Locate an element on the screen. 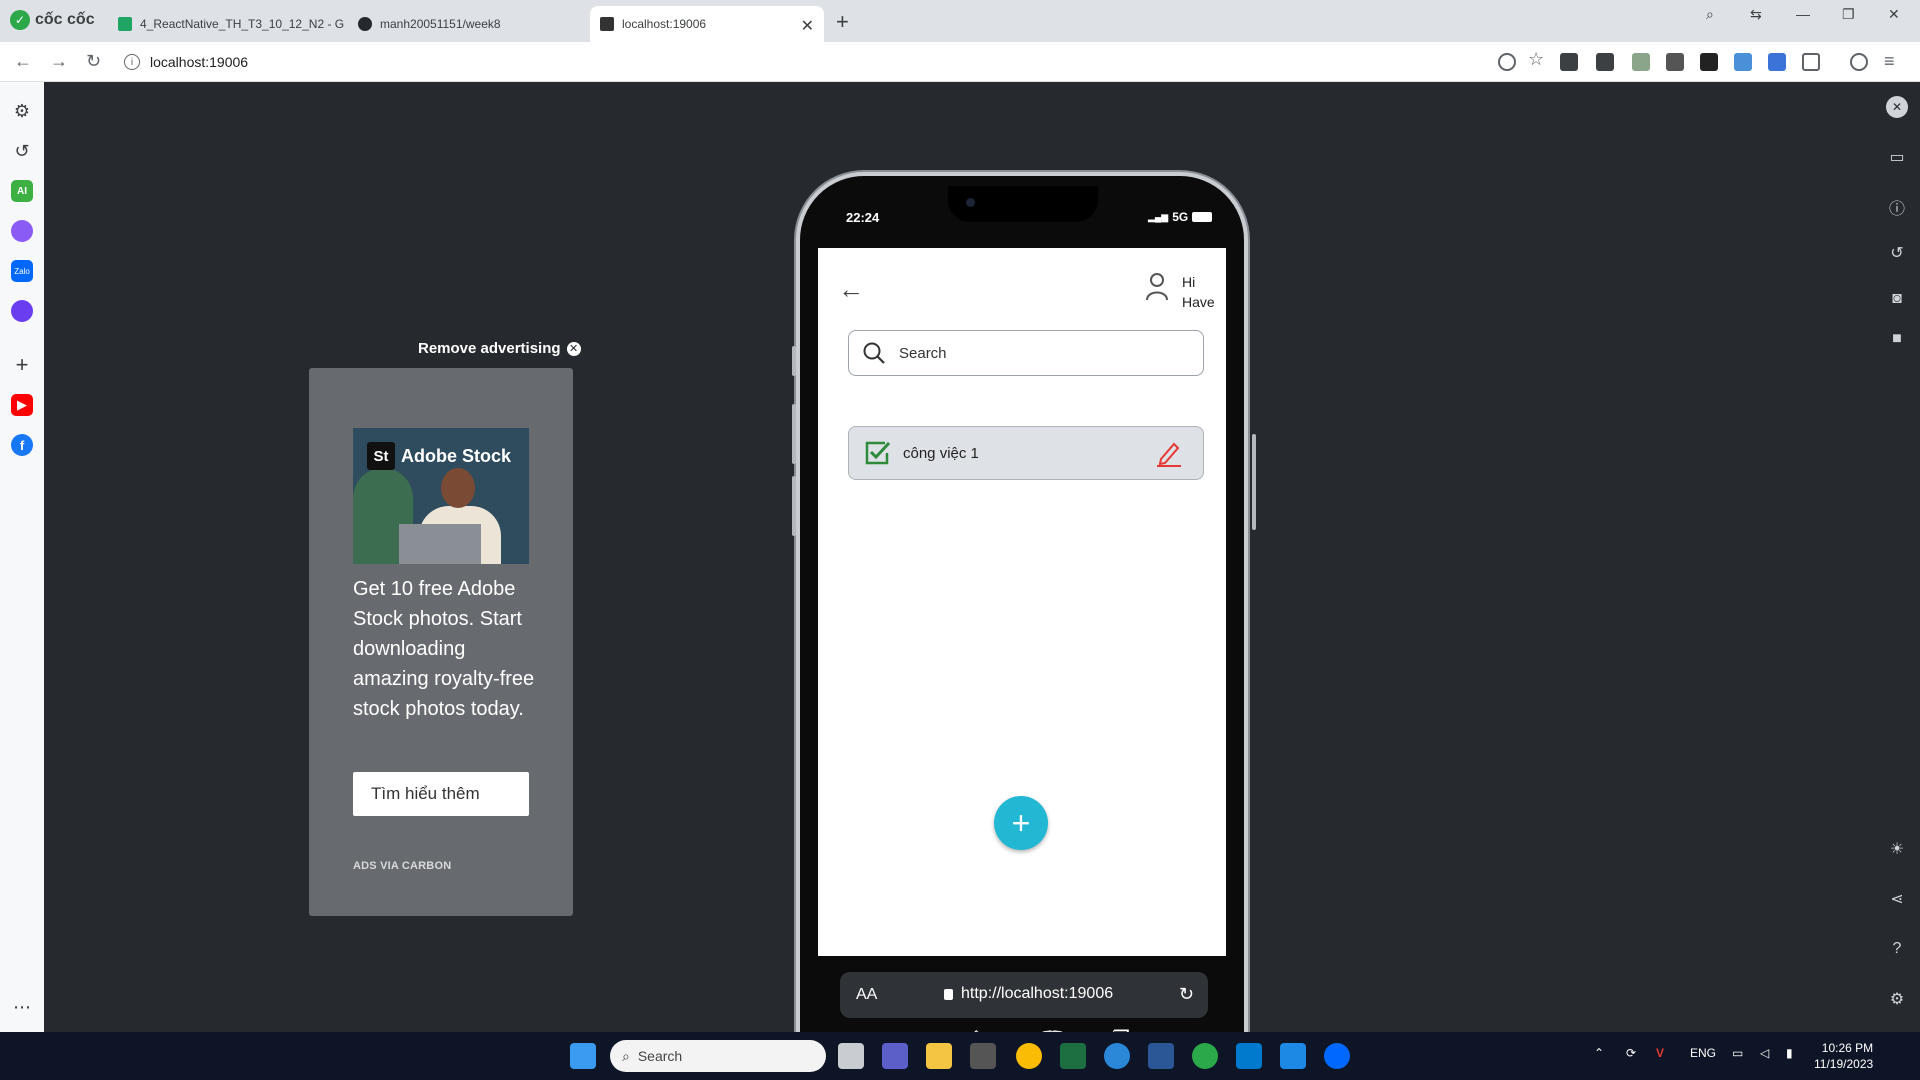 The width and height of the screenshot is (1920, 1080). excel-icon is located at coordinates (1073, 1056).